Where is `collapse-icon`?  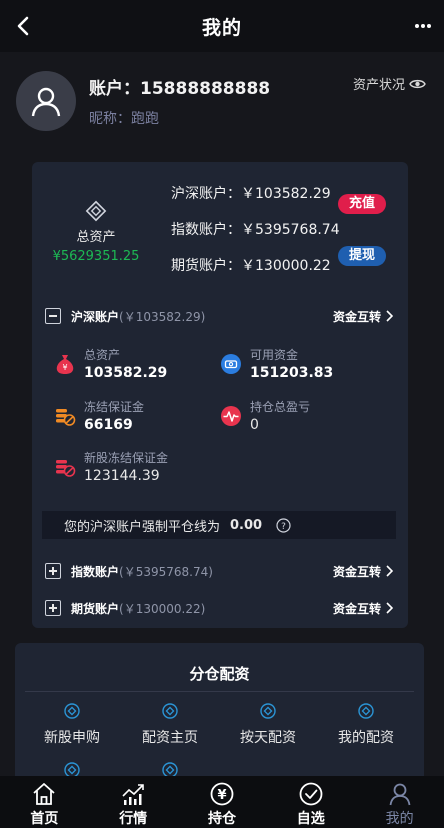 collapse-icon is located at coordinates (53, 316).